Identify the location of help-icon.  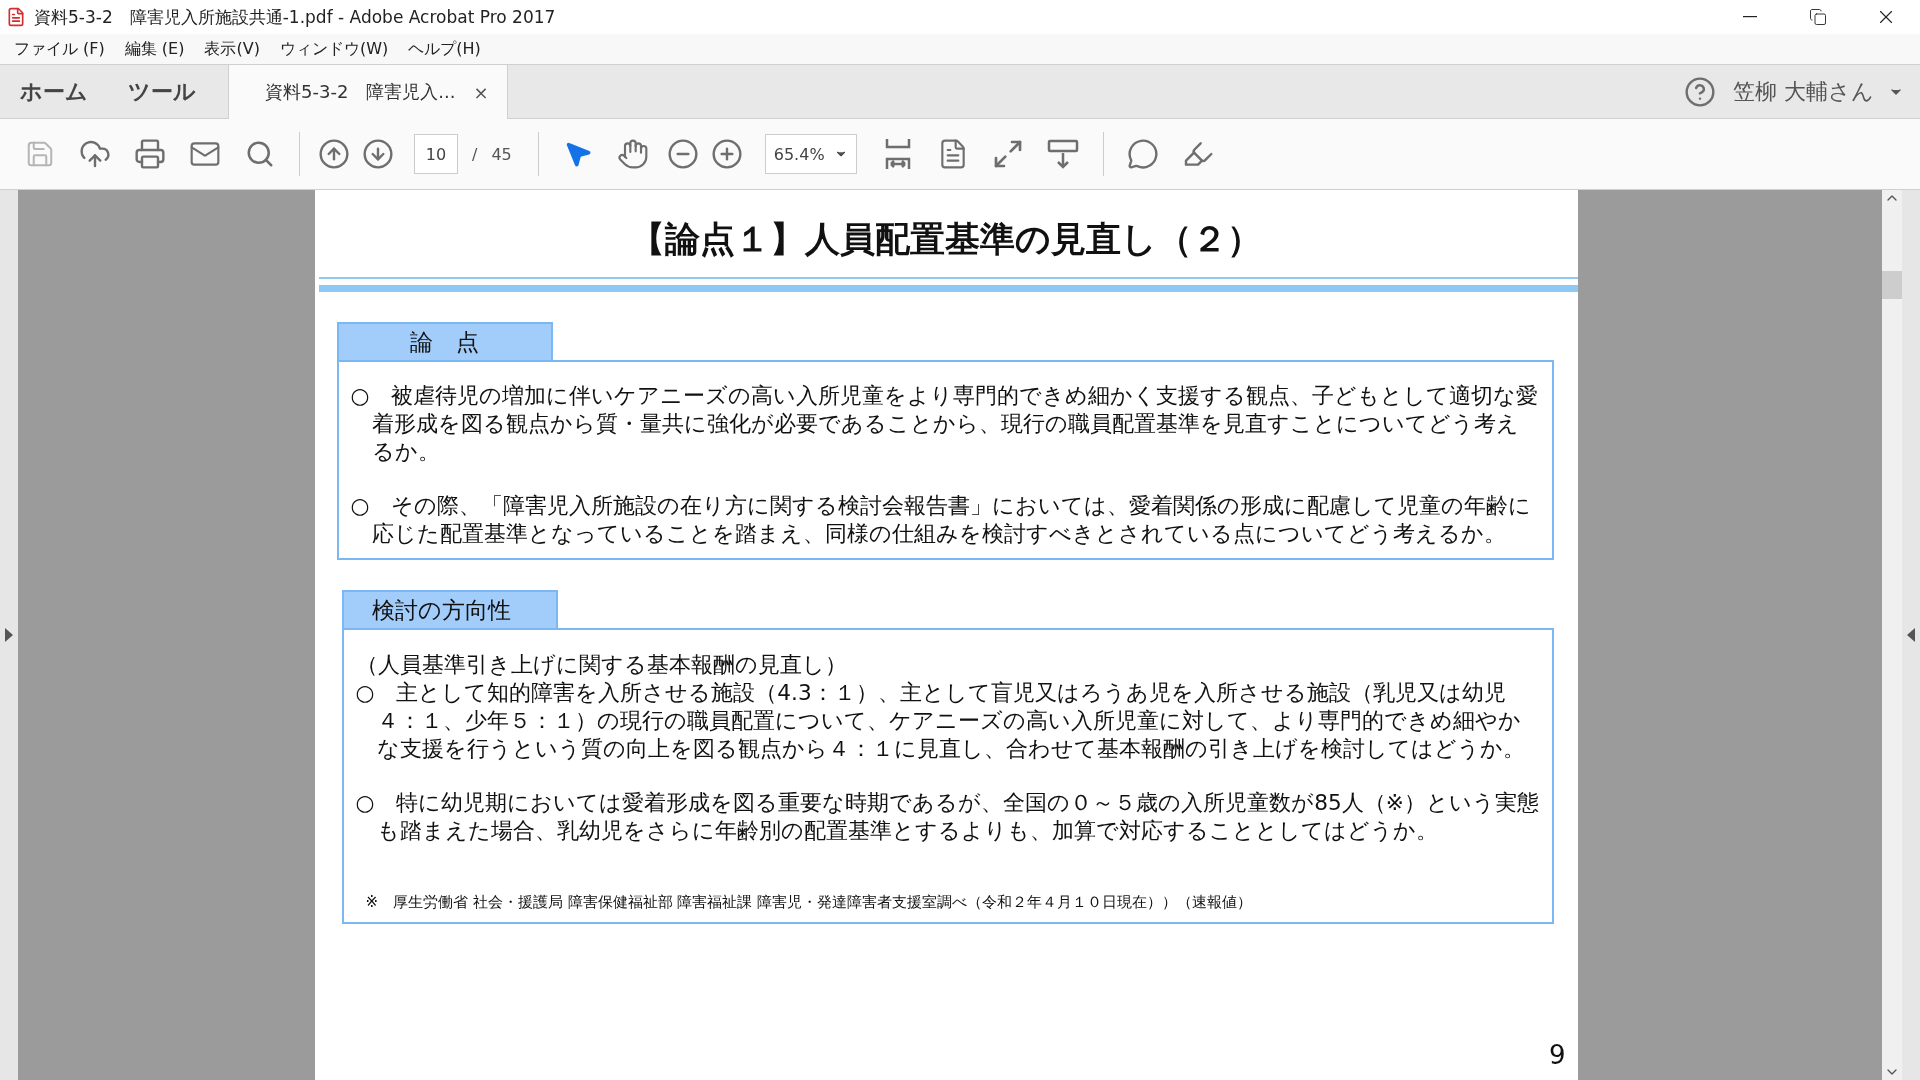
(1699, 91).